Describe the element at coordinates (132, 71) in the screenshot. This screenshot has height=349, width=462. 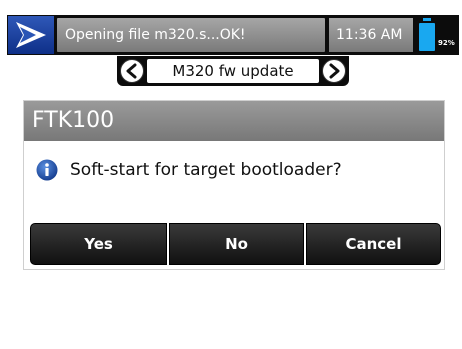
I see `arrow-left-icon` at that location.